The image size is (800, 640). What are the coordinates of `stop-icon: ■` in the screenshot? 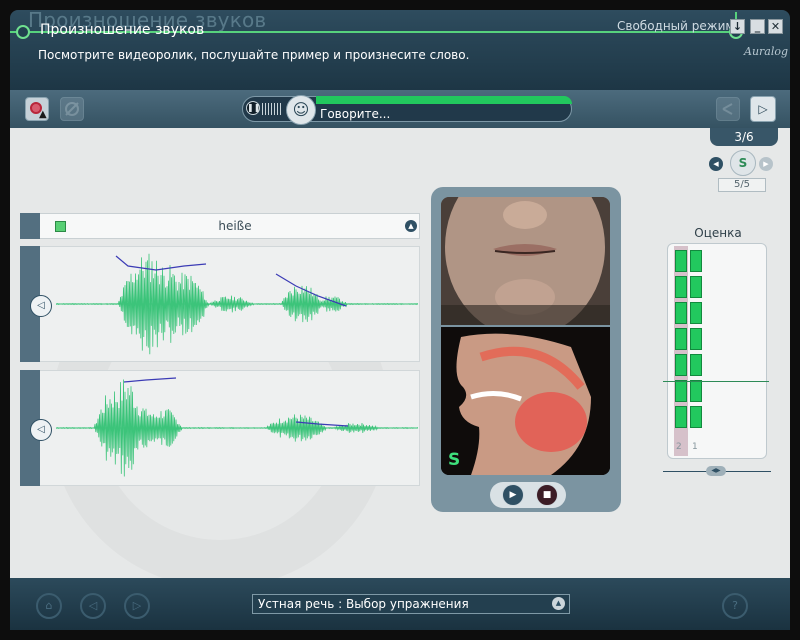 It's located at (547, 495).